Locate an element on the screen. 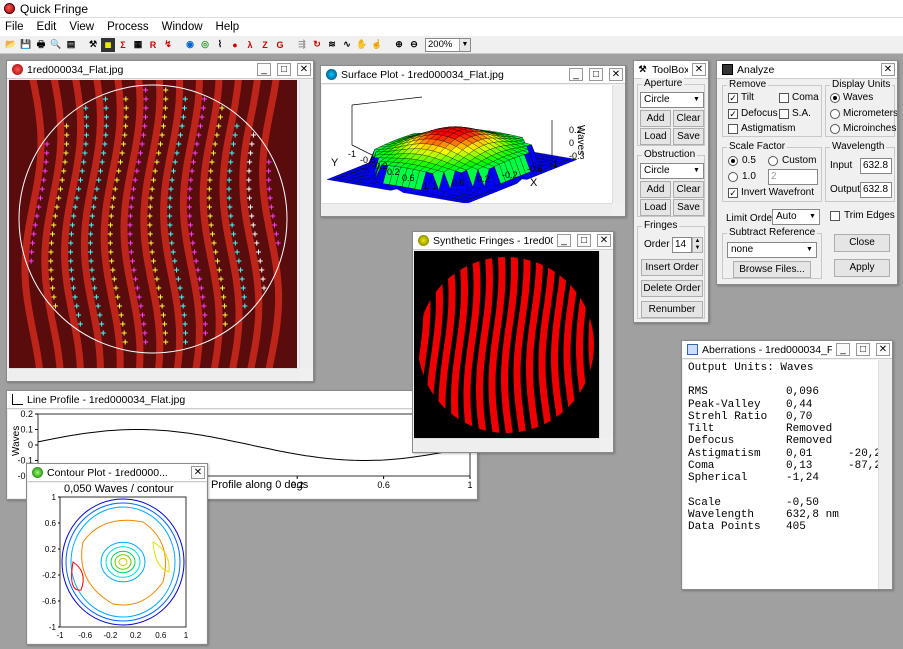 The image size is (903, 649). tools-icon: ⚒ is located at coordinates (93, 45).